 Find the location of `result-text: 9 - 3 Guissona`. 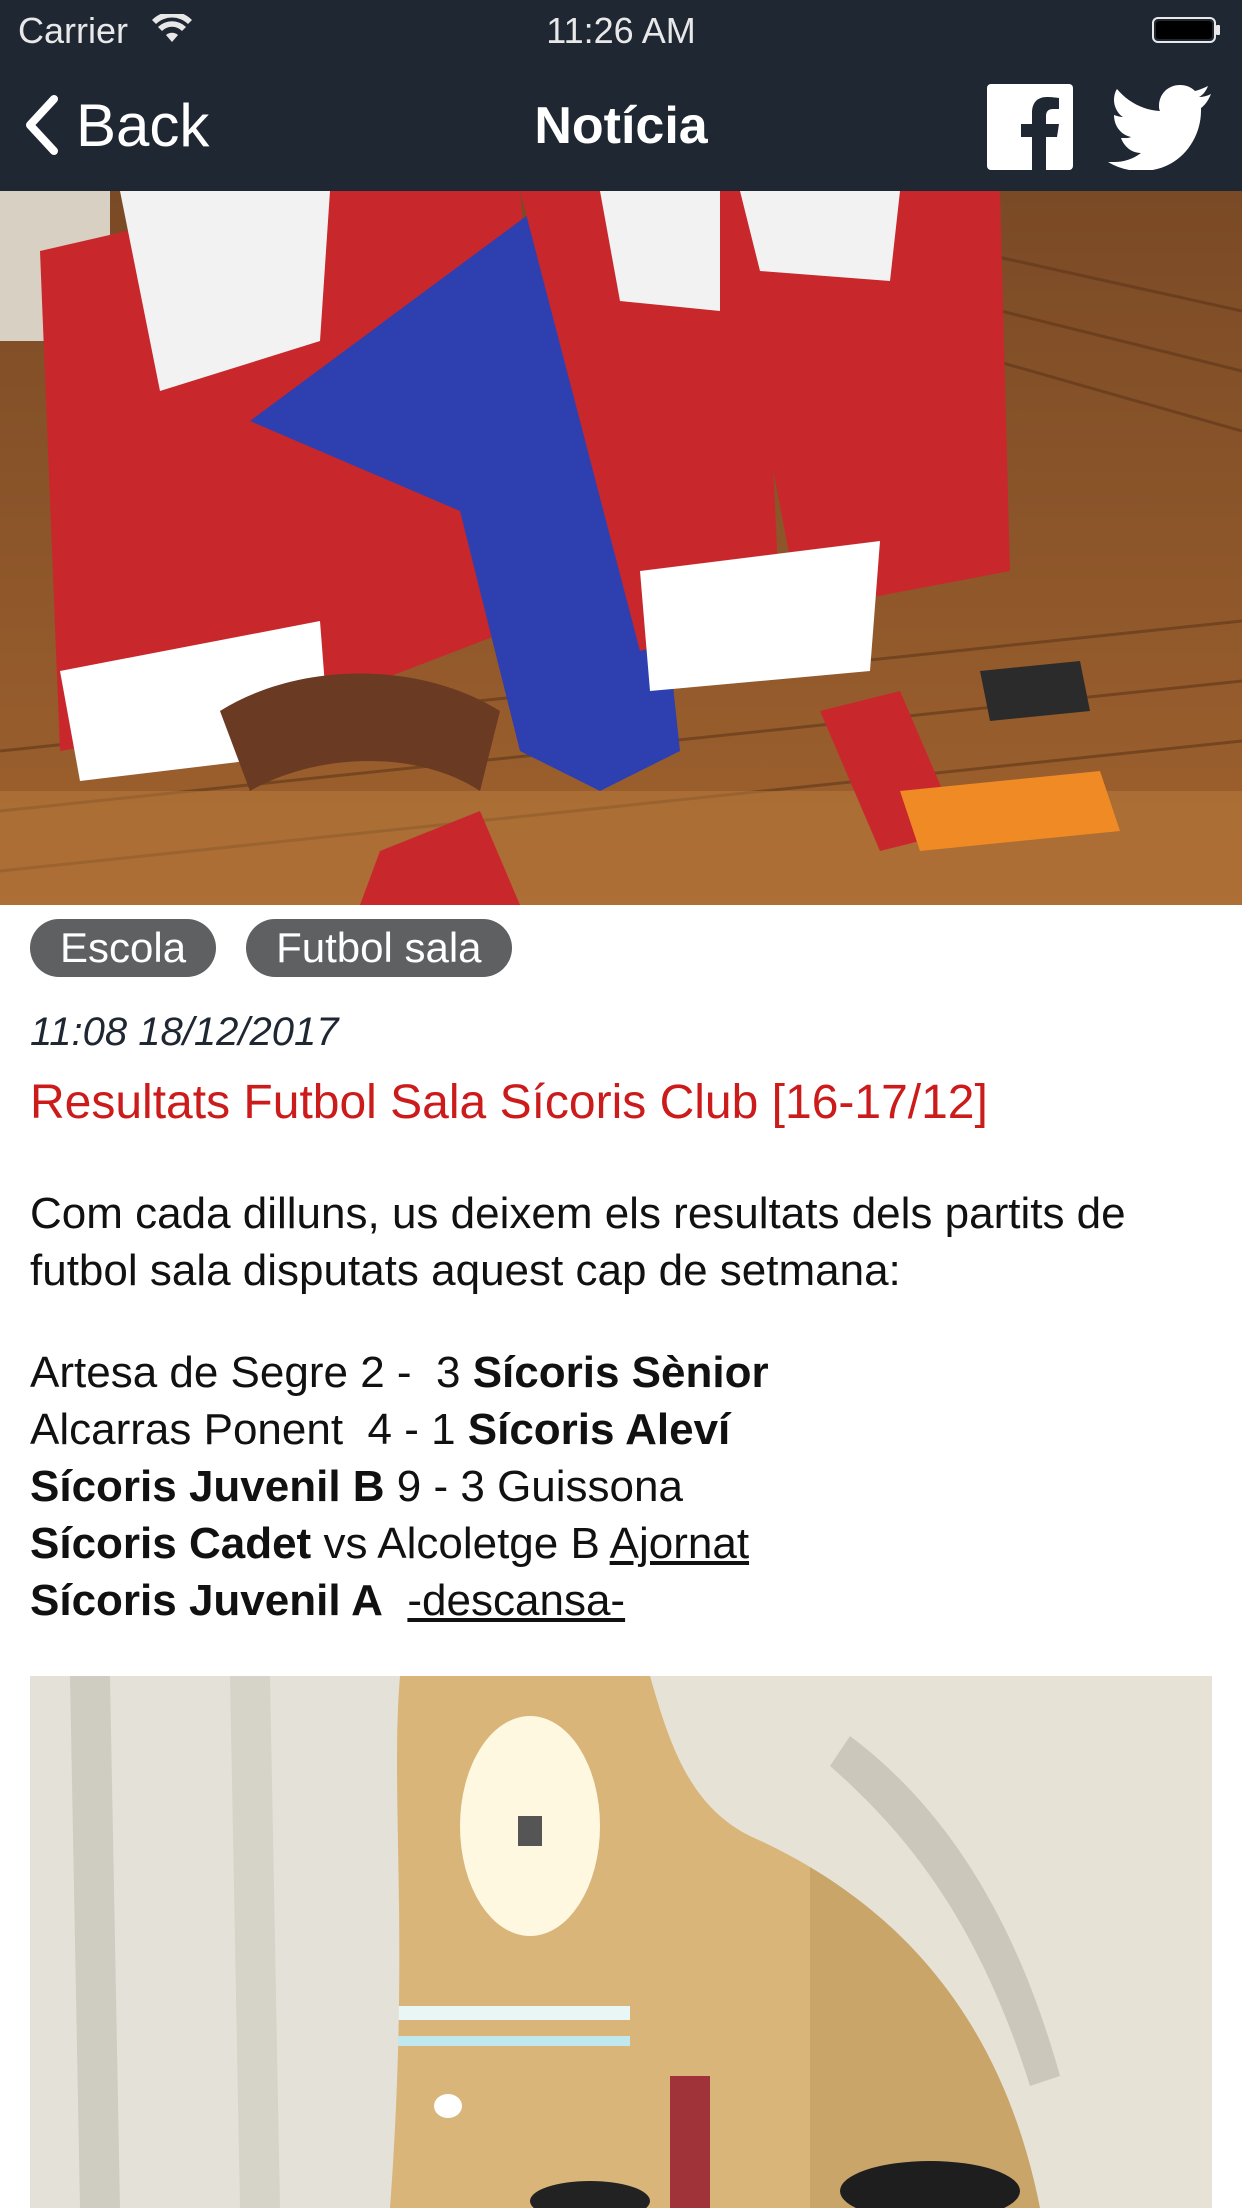

result-text: 9 - 3 Guissona is located at coordinates (533, 1486).